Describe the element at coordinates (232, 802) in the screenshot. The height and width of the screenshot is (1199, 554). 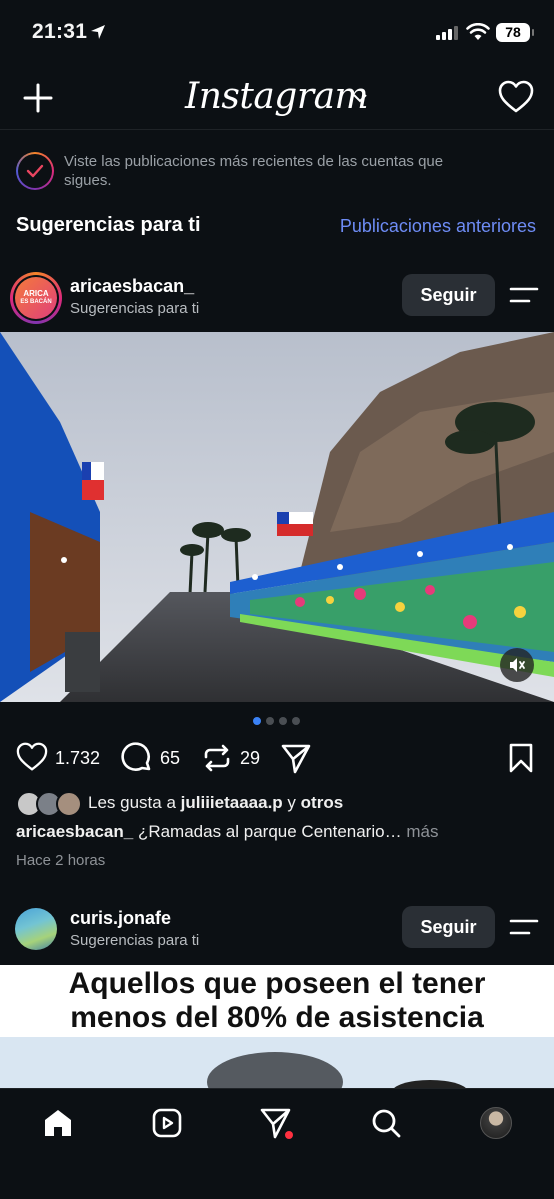
I see `liked-by-user: juliiietaaaa.p` at that location.